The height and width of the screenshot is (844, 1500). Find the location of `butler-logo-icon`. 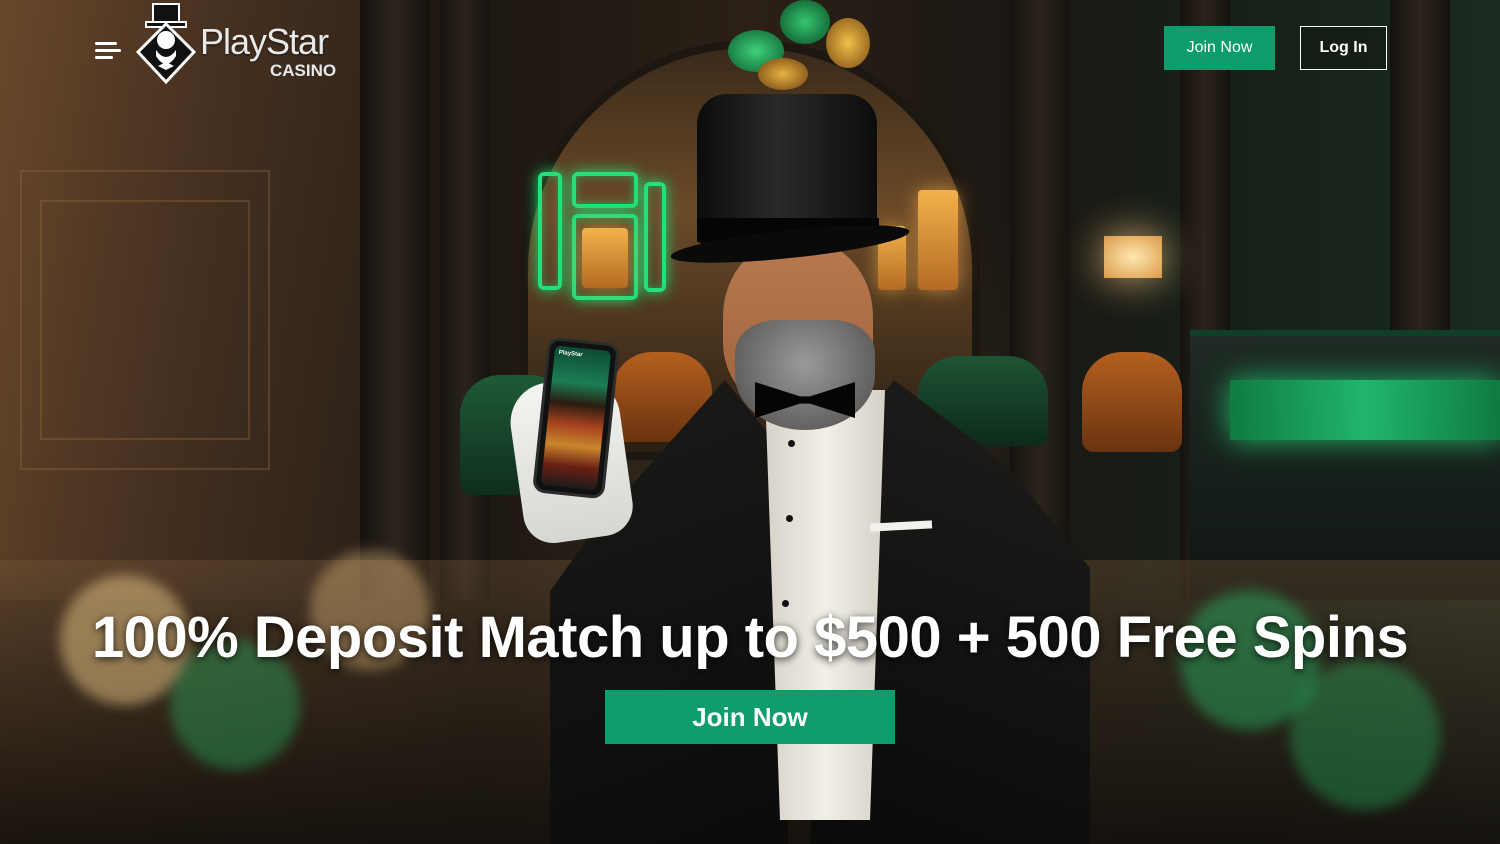

butler-logo-icon is located at coordinates (166, 43).